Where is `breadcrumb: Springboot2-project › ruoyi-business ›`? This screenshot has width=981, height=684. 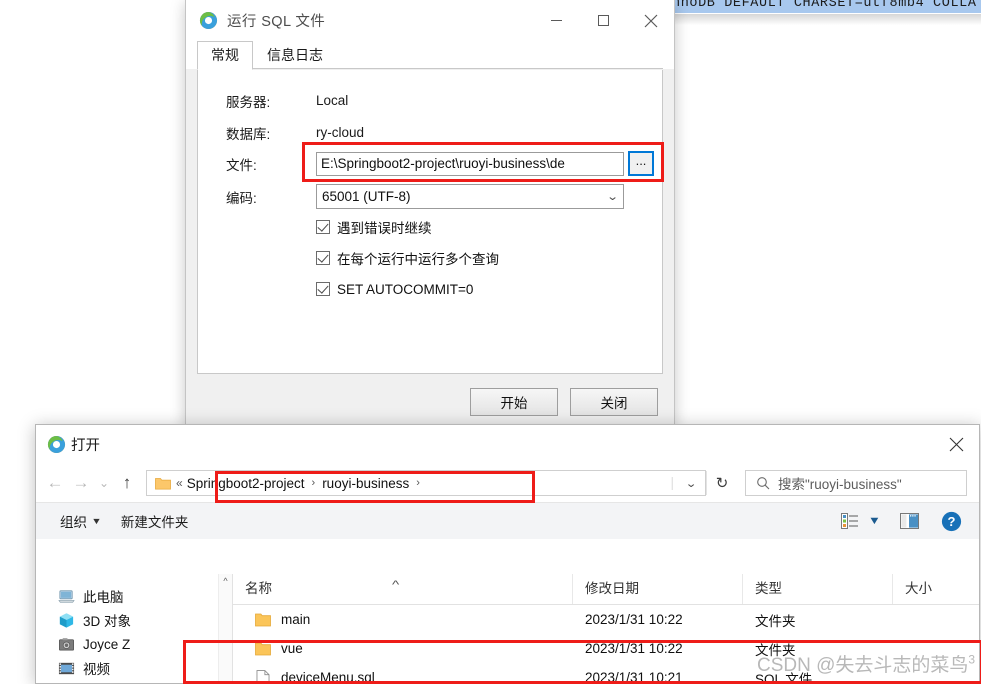 breadcrumb: Springboot2-project › ruoyi-business › is located at coordinates (431, 483).